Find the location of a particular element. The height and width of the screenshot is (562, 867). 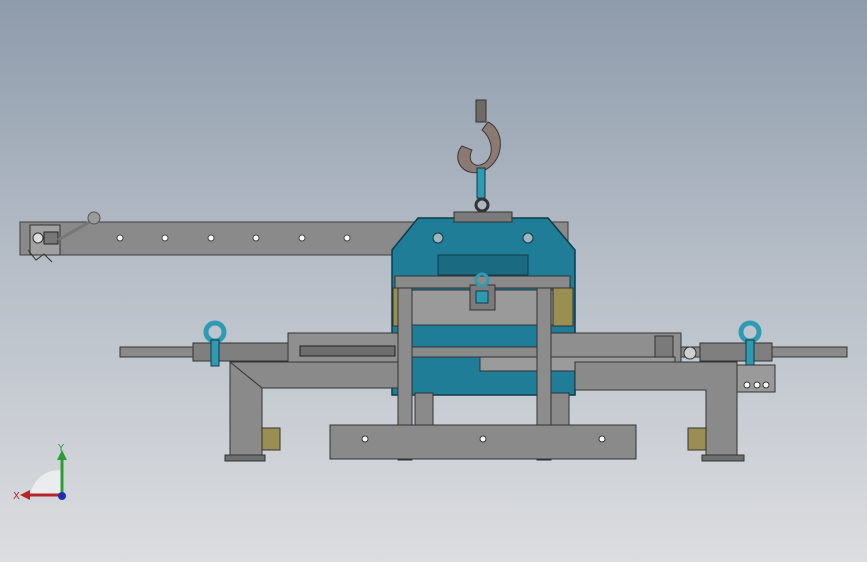

triad-plane is located at coordinates (46, 482).